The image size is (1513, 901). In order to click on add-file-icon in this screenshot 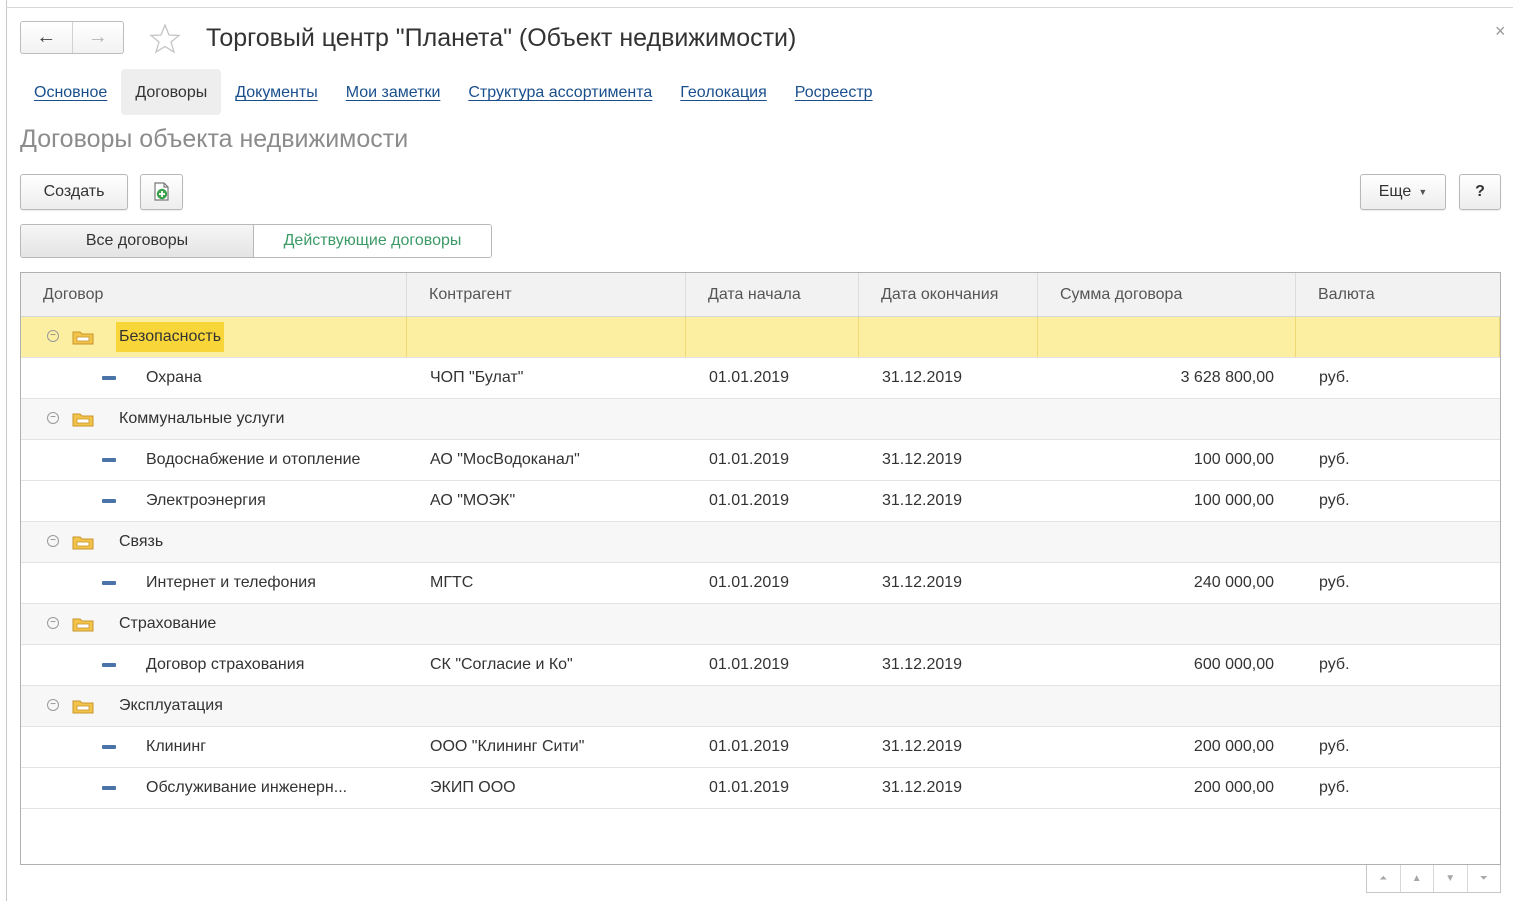, I will do `click(161, 191)`.